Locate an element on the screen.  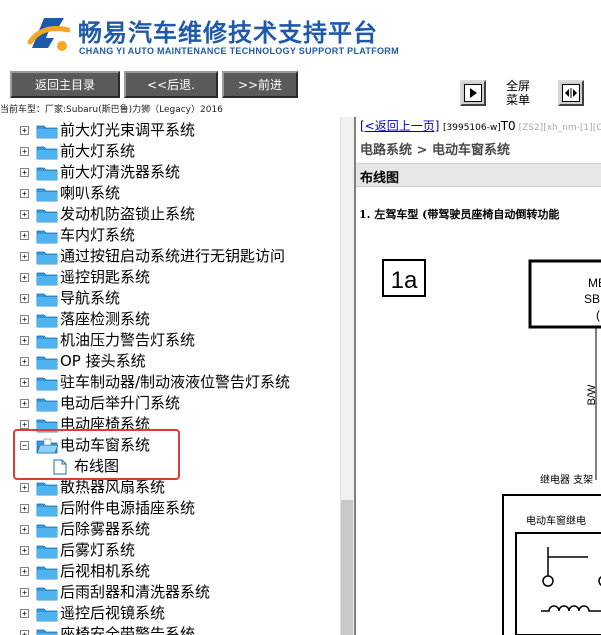
tree-folder-item: + 后附件电源插座系统 is located at coordinates (170, 508).